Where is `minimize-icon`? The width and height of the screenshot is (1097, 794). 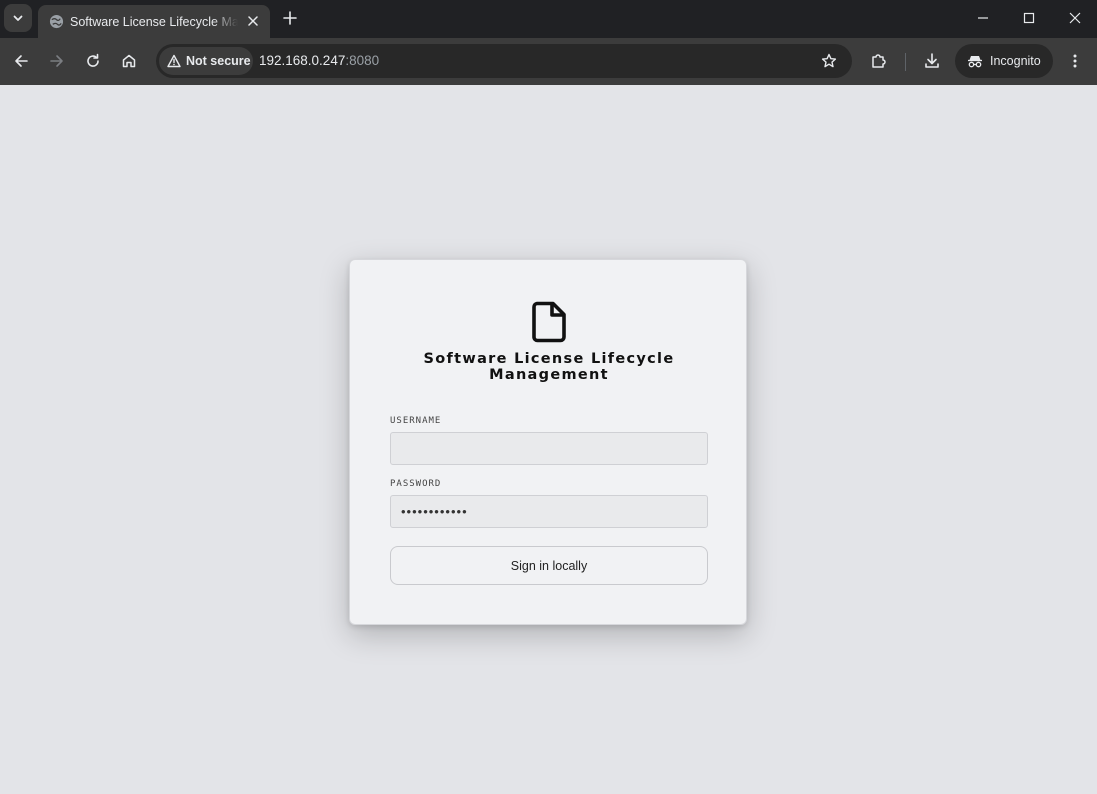 minimize-icon is located at coordinates (983, 18).